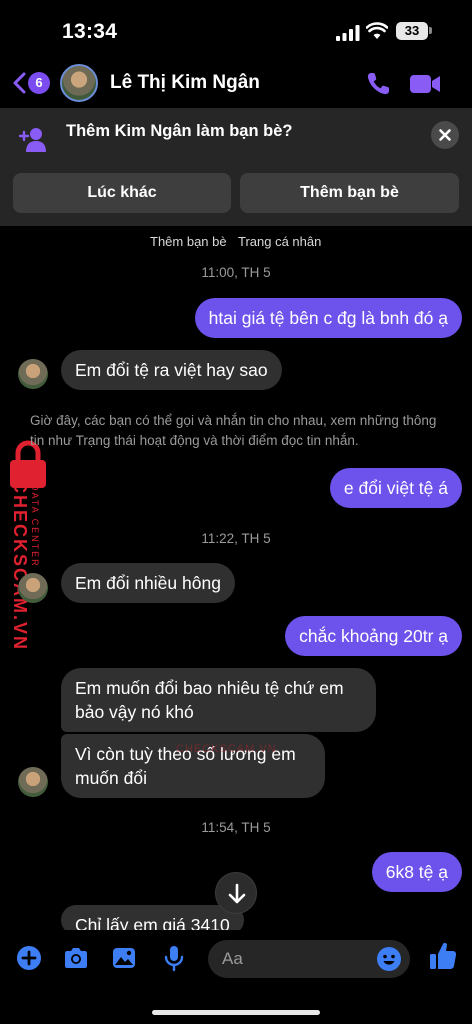 The width and height of the screenshot is (472, 1024). I want to click on add-friend-link: Thêm bạn bè, so click(188, 241).